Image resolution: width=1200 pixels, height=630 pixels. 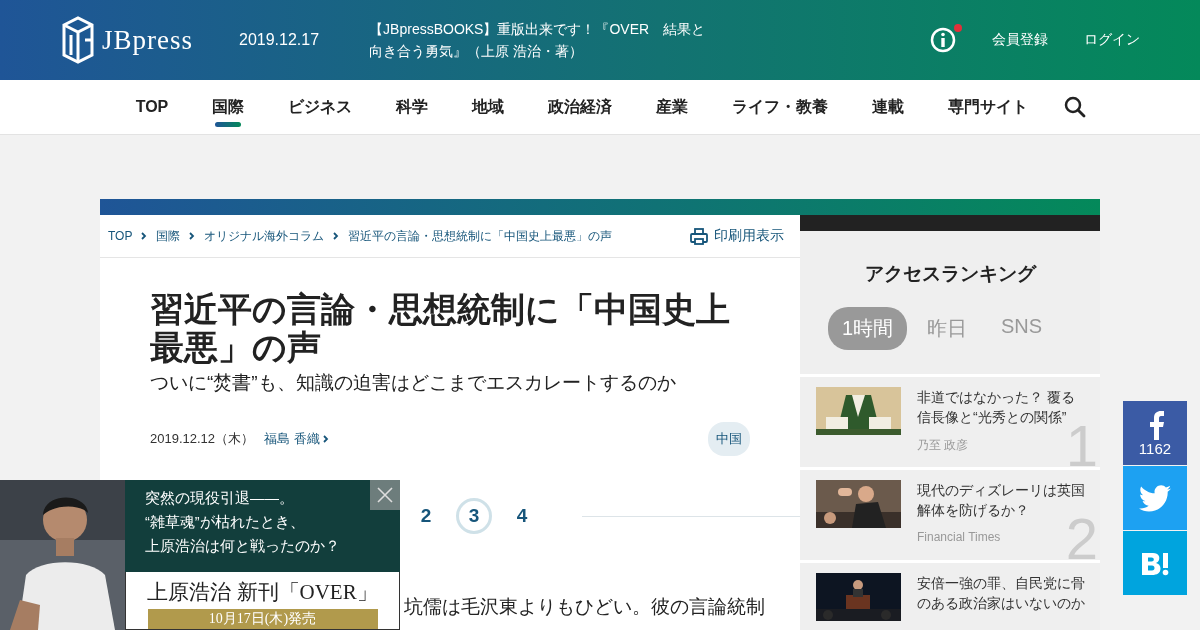 I want to click on ranking-headline: 安倍一強の罪、自民党に骨のある政治家はいないのか, so click(x=1001, y=593).